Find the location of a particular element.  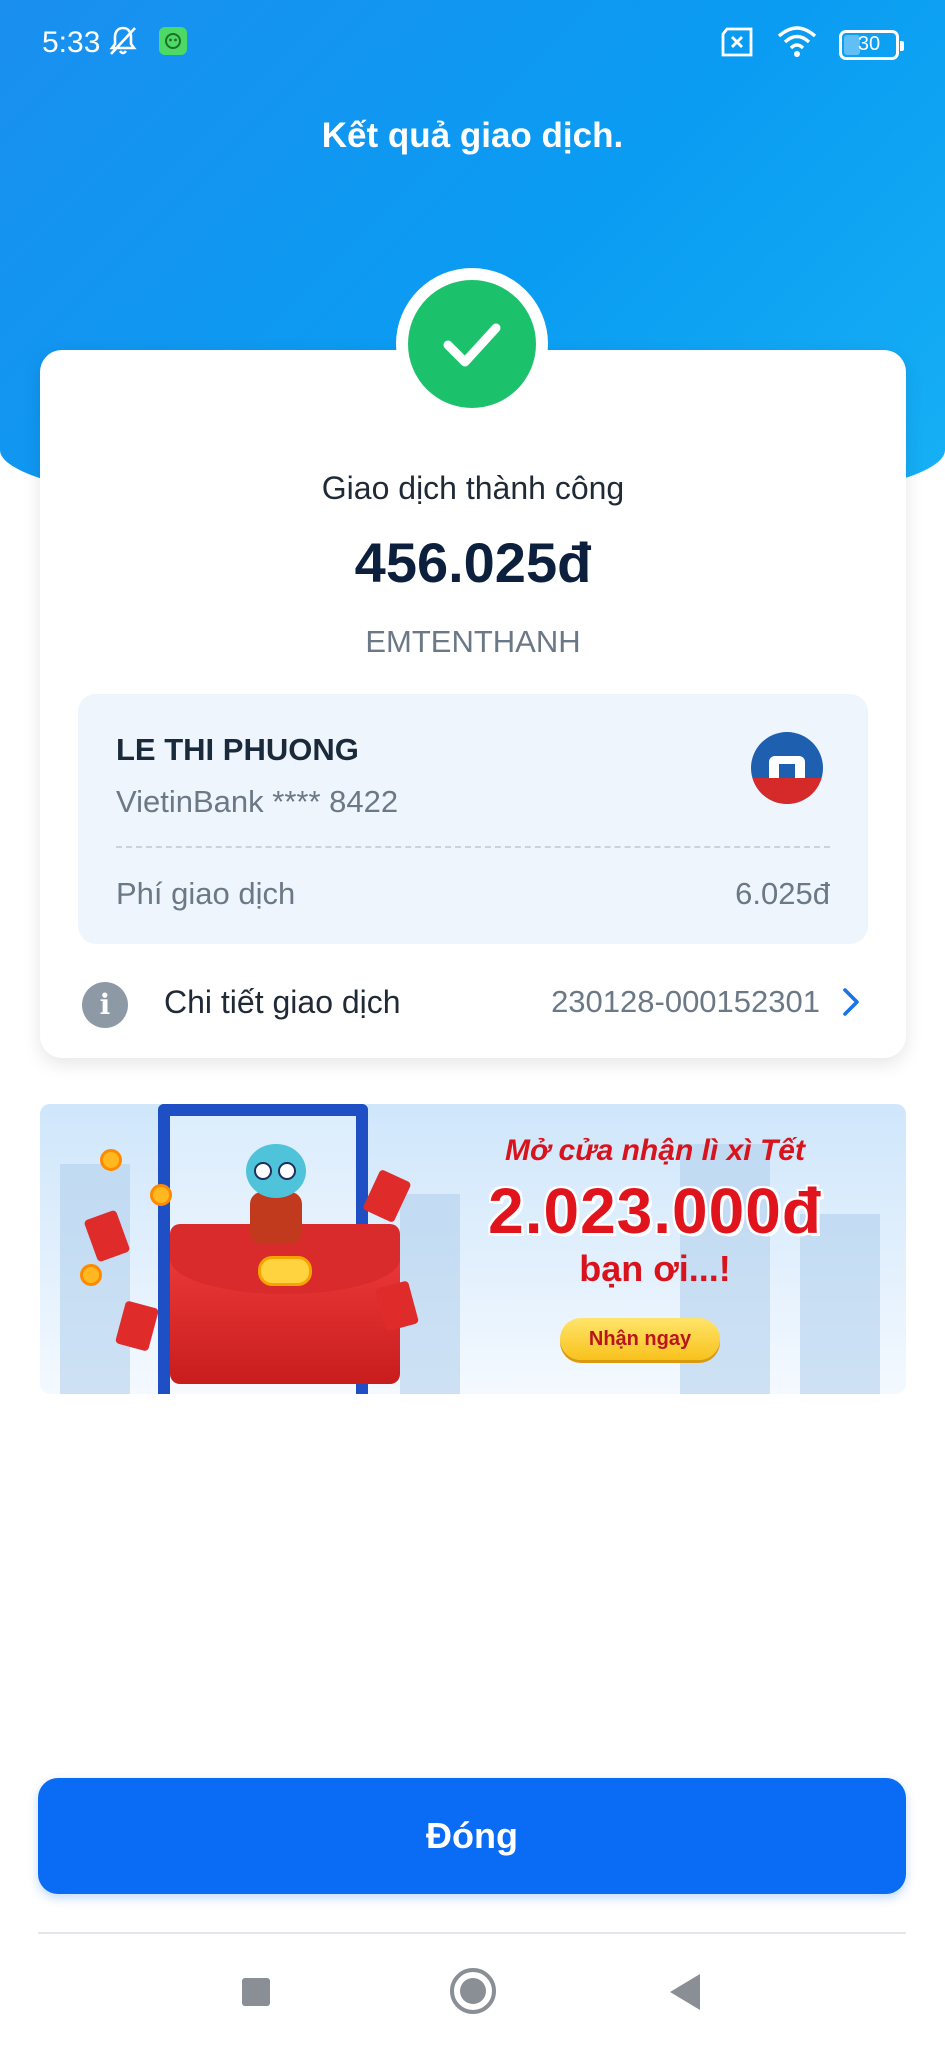

chevron-right-icon is located at coordinates (851, 1004).